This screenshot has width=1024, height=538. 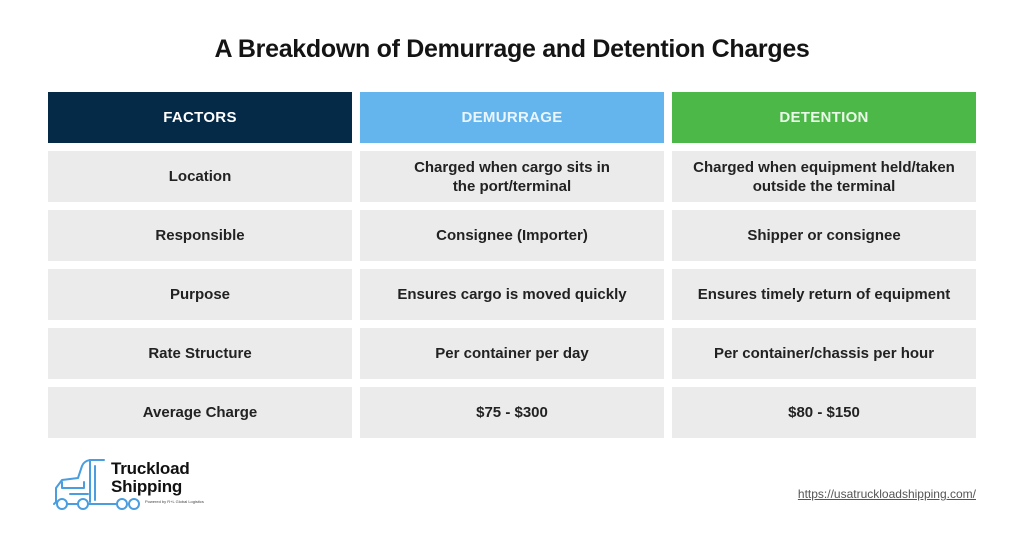 What do you see at coordinates (824, 353) in the screenshot?
I see `row-rate-structure-detention: Per container/chassis per hour` at bounding box center [824, 353].